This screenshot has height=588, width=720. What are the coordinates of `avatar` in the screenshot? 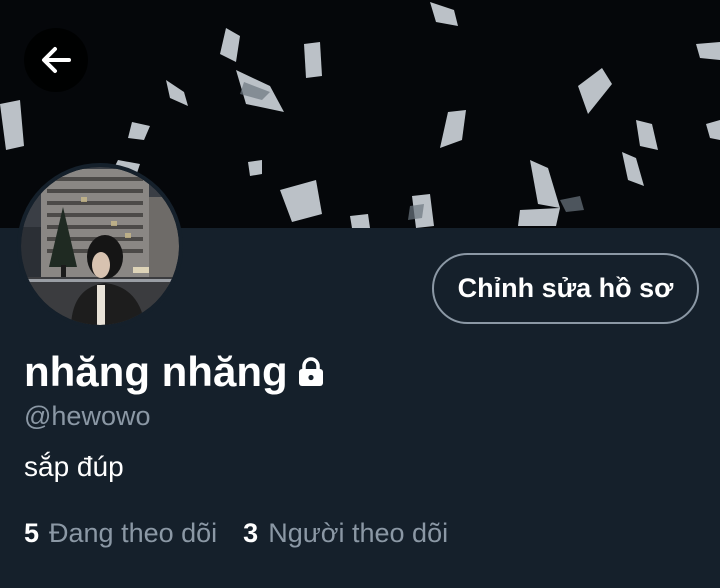 It's located at (100, 246).